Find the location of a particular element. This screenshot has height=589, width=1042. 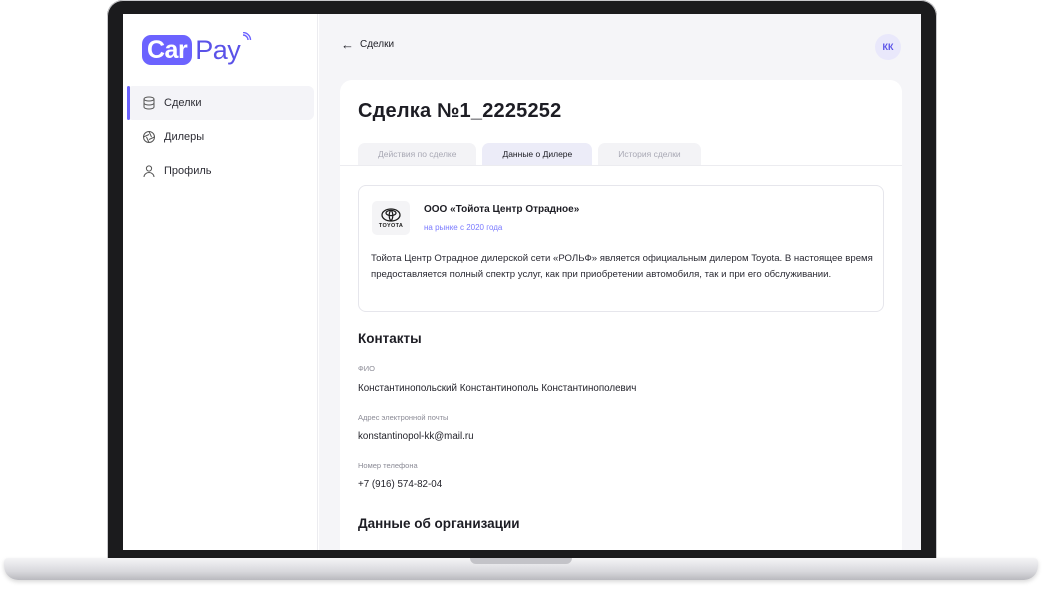

aperture-icon is located at coordinates (149, 137).